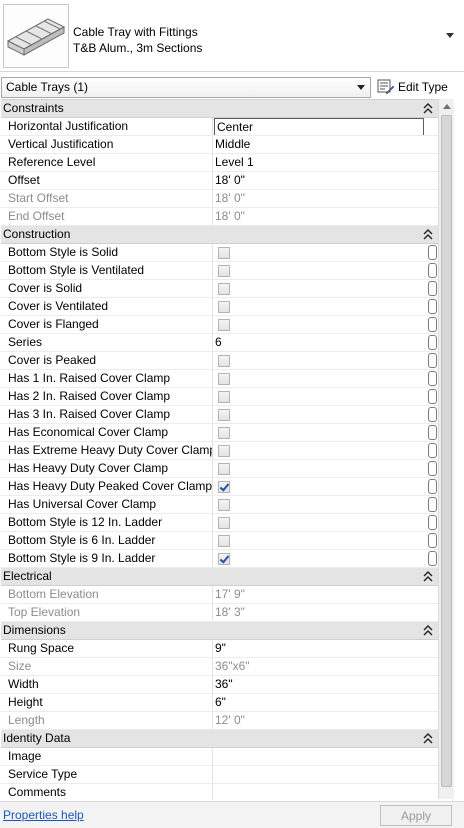 This screenshot has width=464, height=828. I want to click on scroll-up-icon, so click(447, 106).